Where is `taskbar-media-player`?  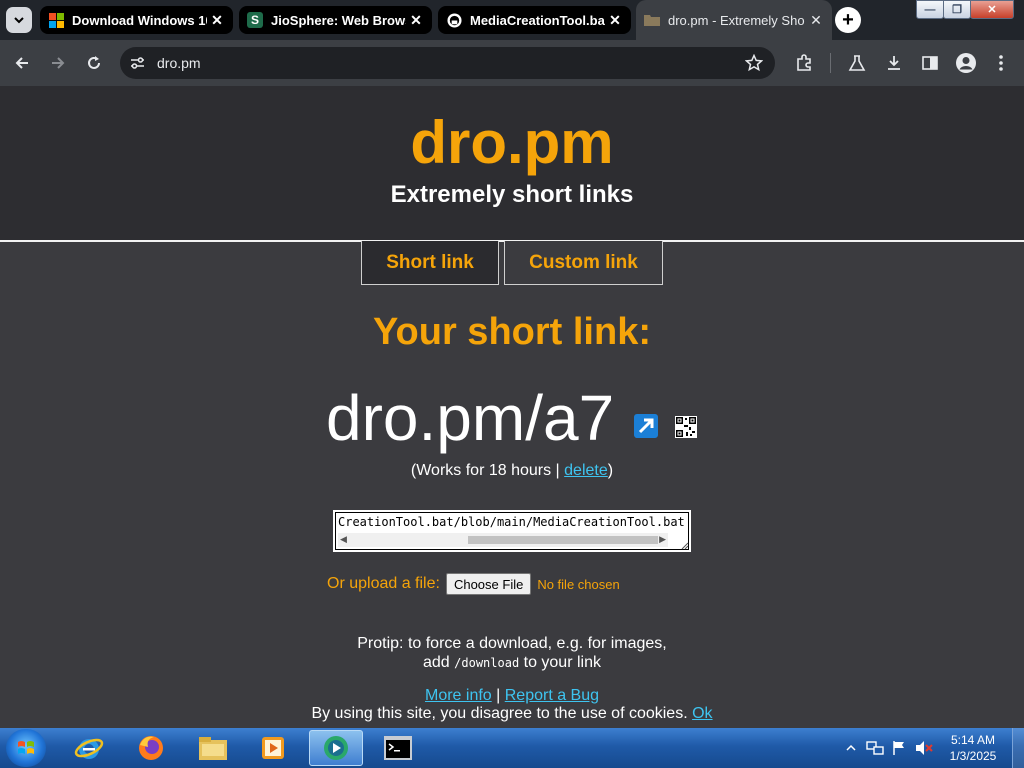
taskbar-media-player is located at coordinates (273, 748).